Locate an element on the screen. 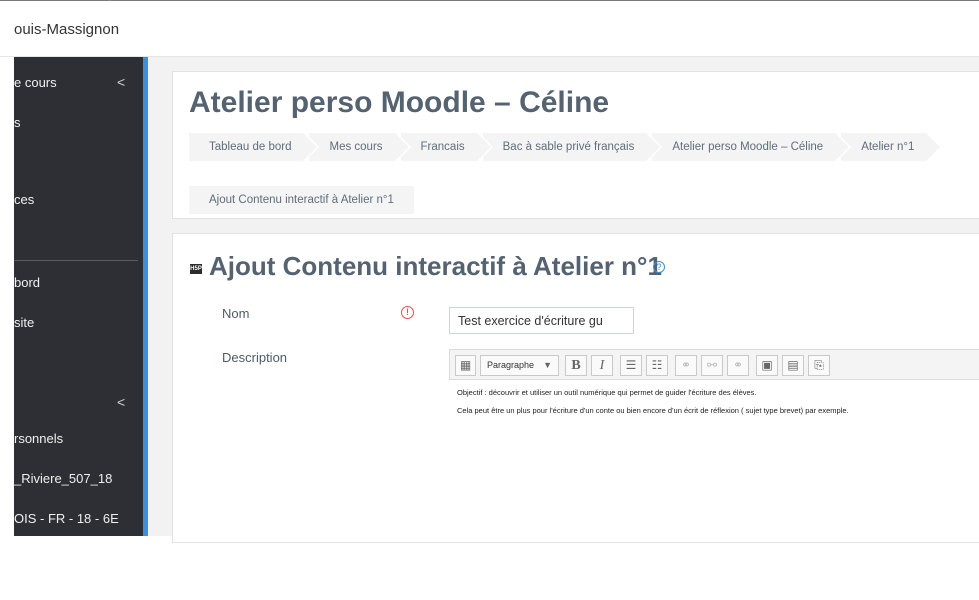 The height and width of the screenshot is (600, 979). paragraph-style-label: Paragraphe is located at coordinates (511, 365).